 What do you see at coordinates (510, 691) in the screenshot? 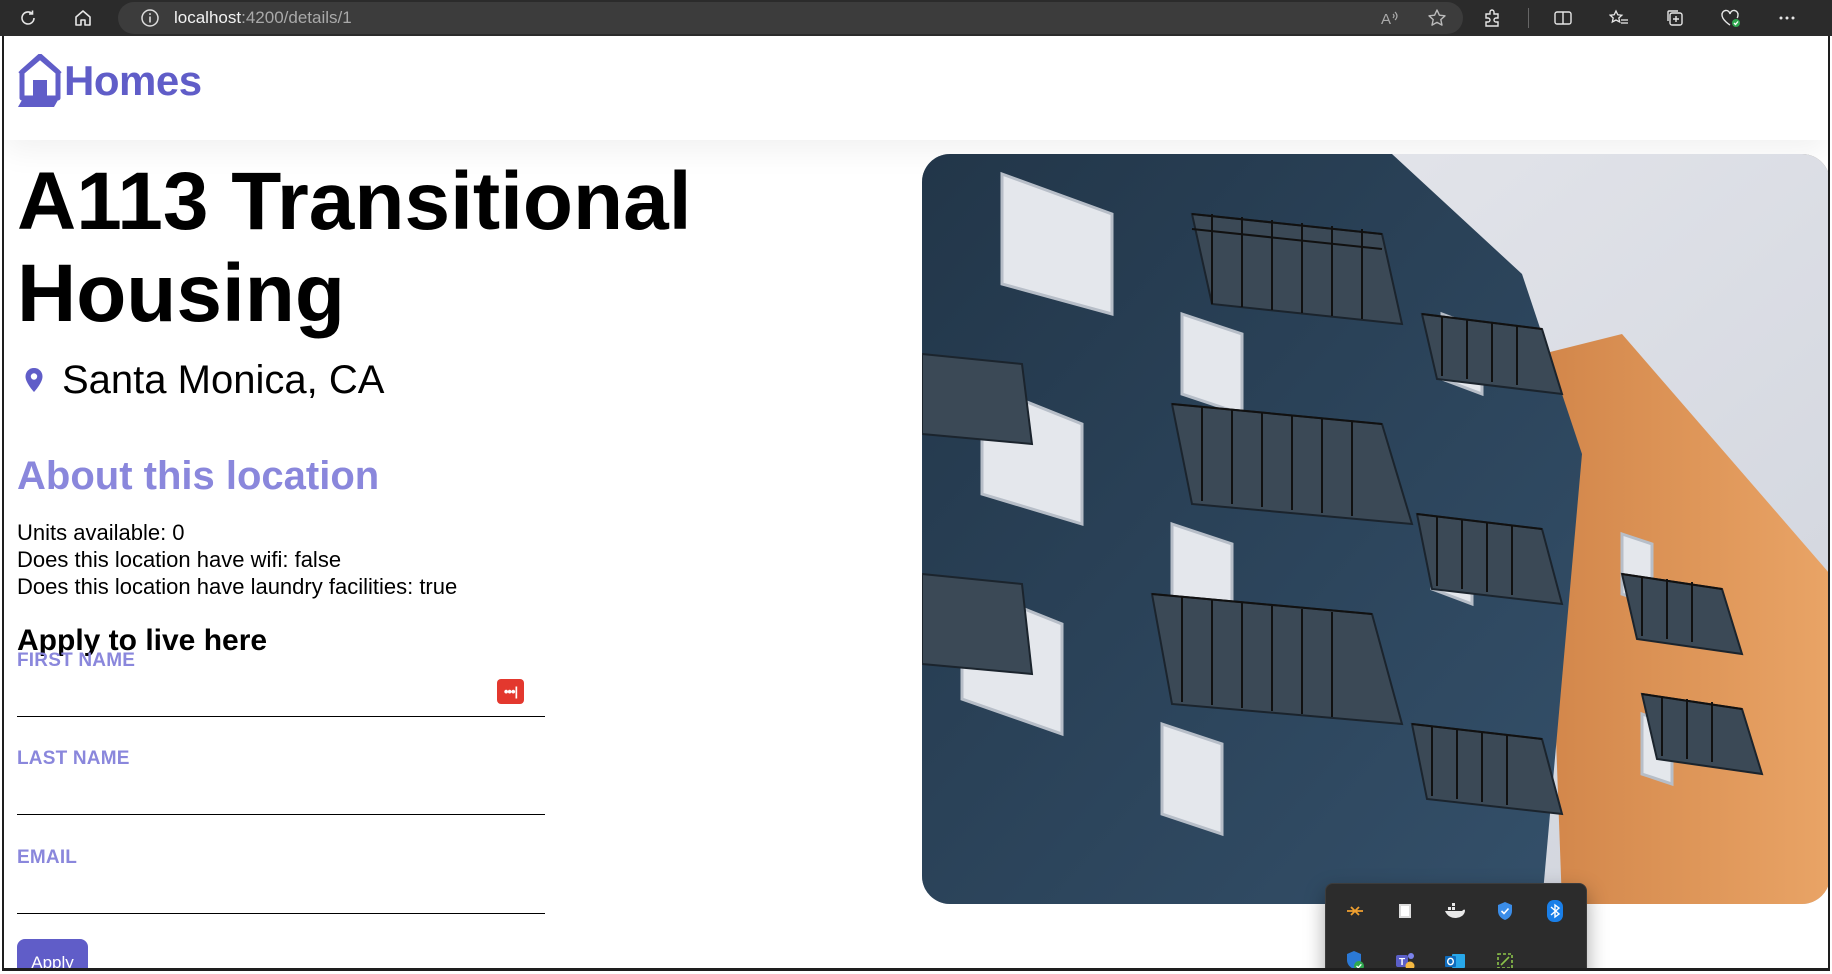
I see `password-manager-icon: •••|` at bounding box center [510, 691].